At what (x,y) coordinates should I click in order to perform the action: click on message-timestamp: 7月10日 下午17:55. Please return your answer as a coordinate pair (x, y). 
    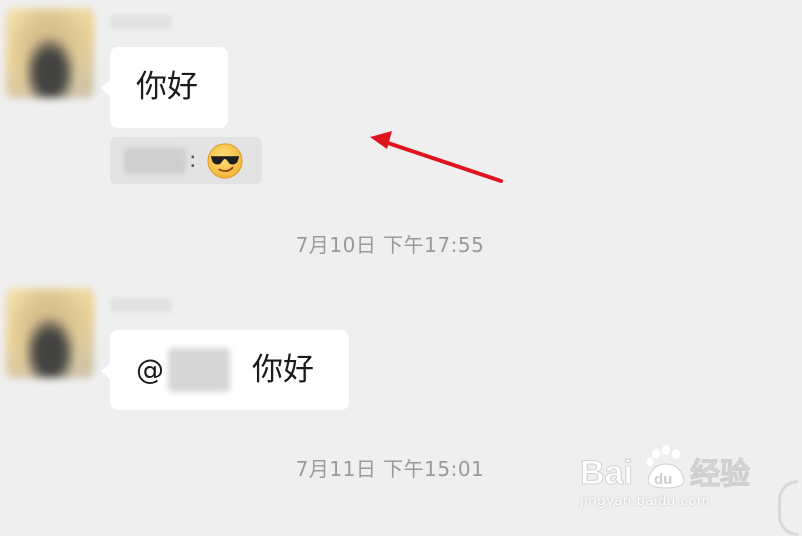
    Looking at the image, I should click on (390, 245).